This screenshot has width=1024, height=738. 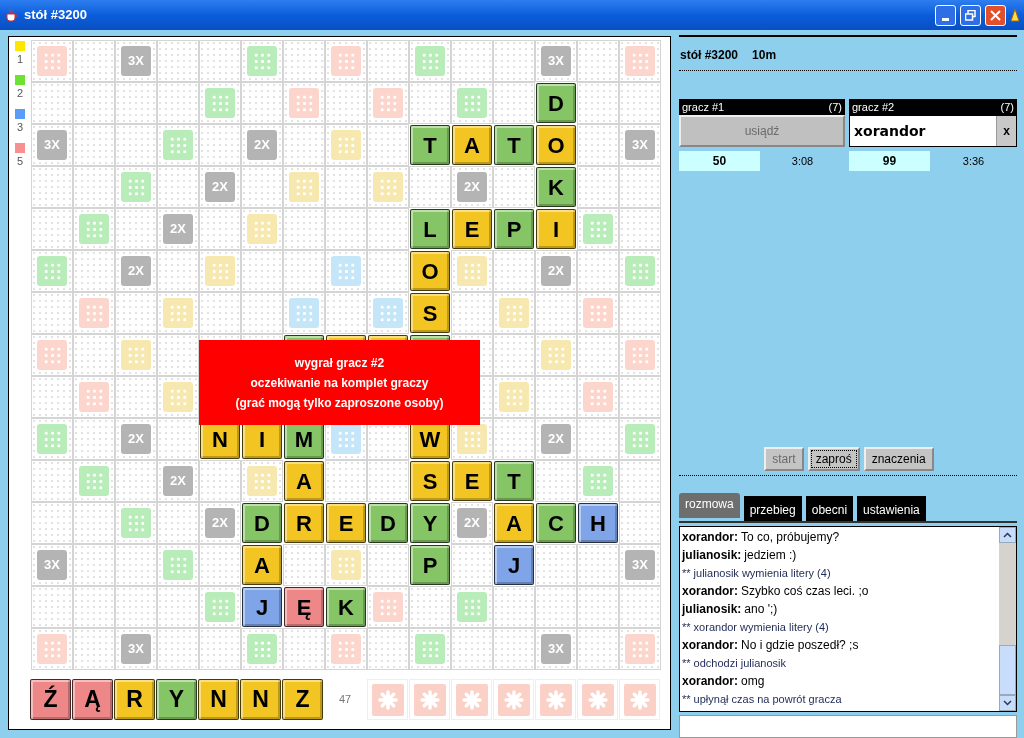 I want to click on scroll-down-button, so click(x=1007, y=703).